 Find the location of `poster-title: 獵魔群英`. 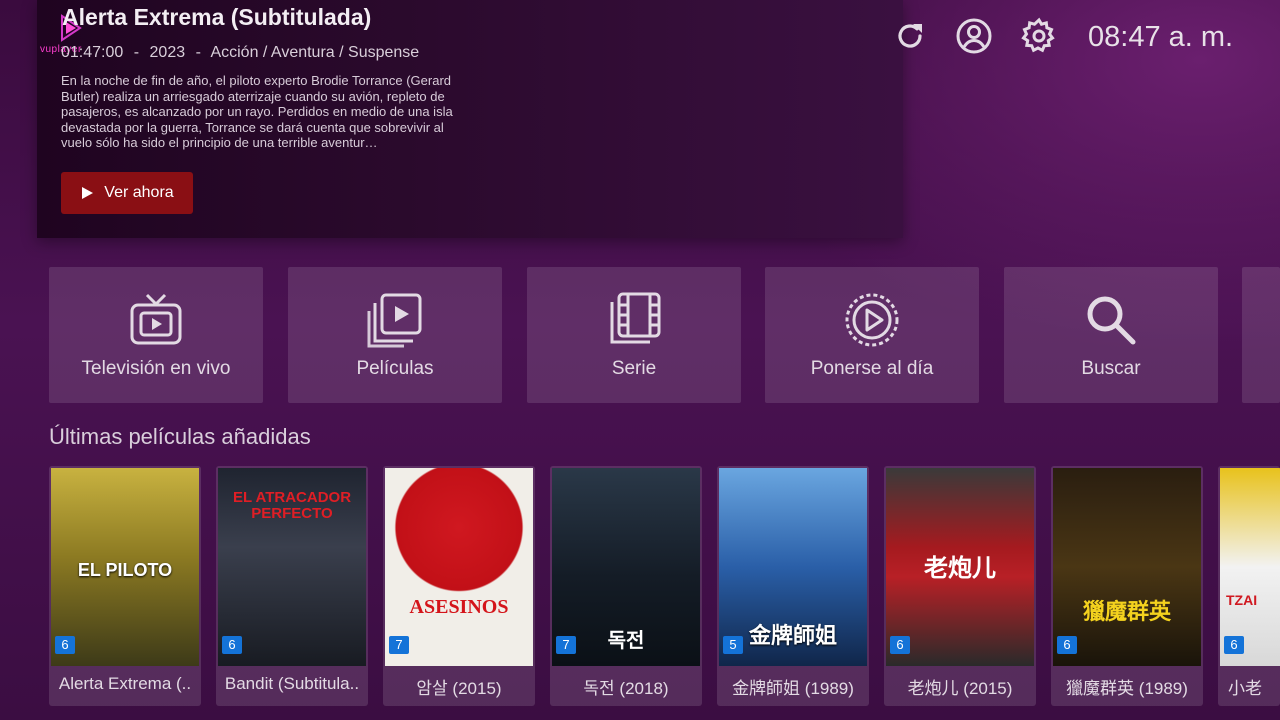

poster-title: 獵魔群英 is located at coordinates (1126, 611).